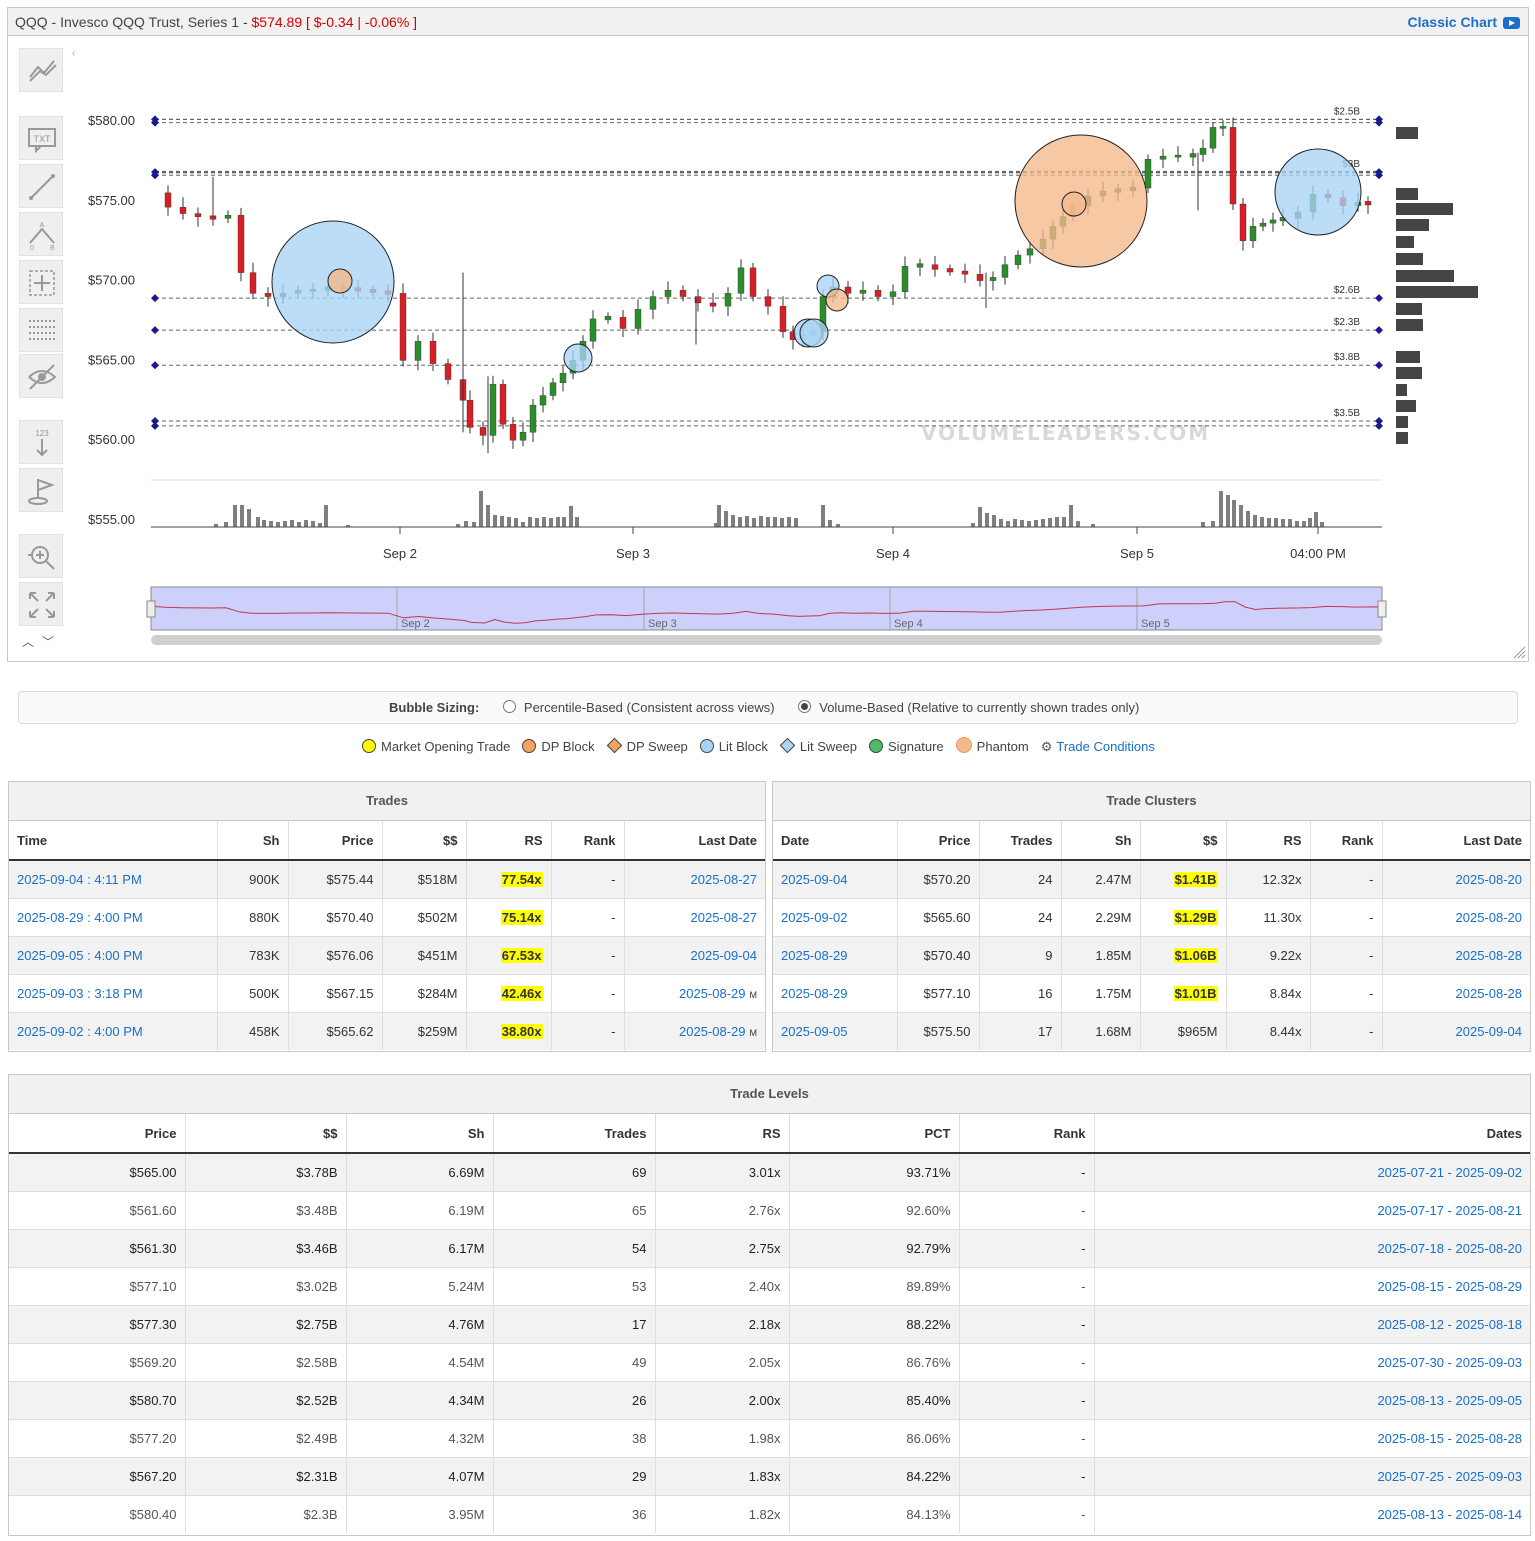 This screenshot has height=1541, width=1535. Describe the element at coordinates (1312, 1362) in the screenshot. I see `date-range-link: 2025-07-30 - 2025-09-03` at that location.